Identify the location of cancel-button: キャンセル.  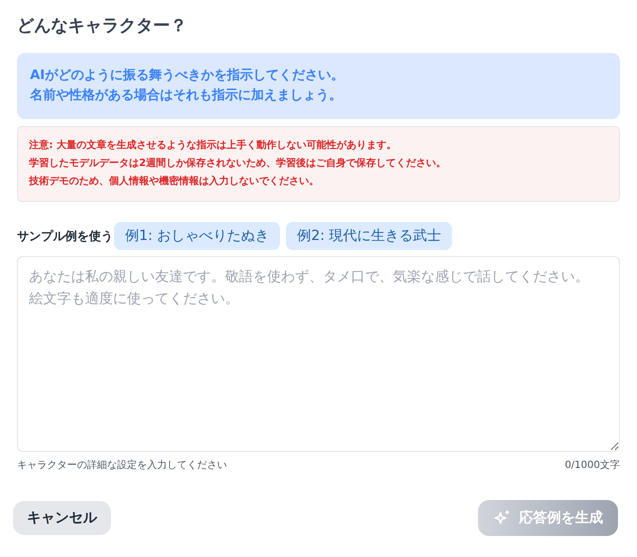
(62, 518).